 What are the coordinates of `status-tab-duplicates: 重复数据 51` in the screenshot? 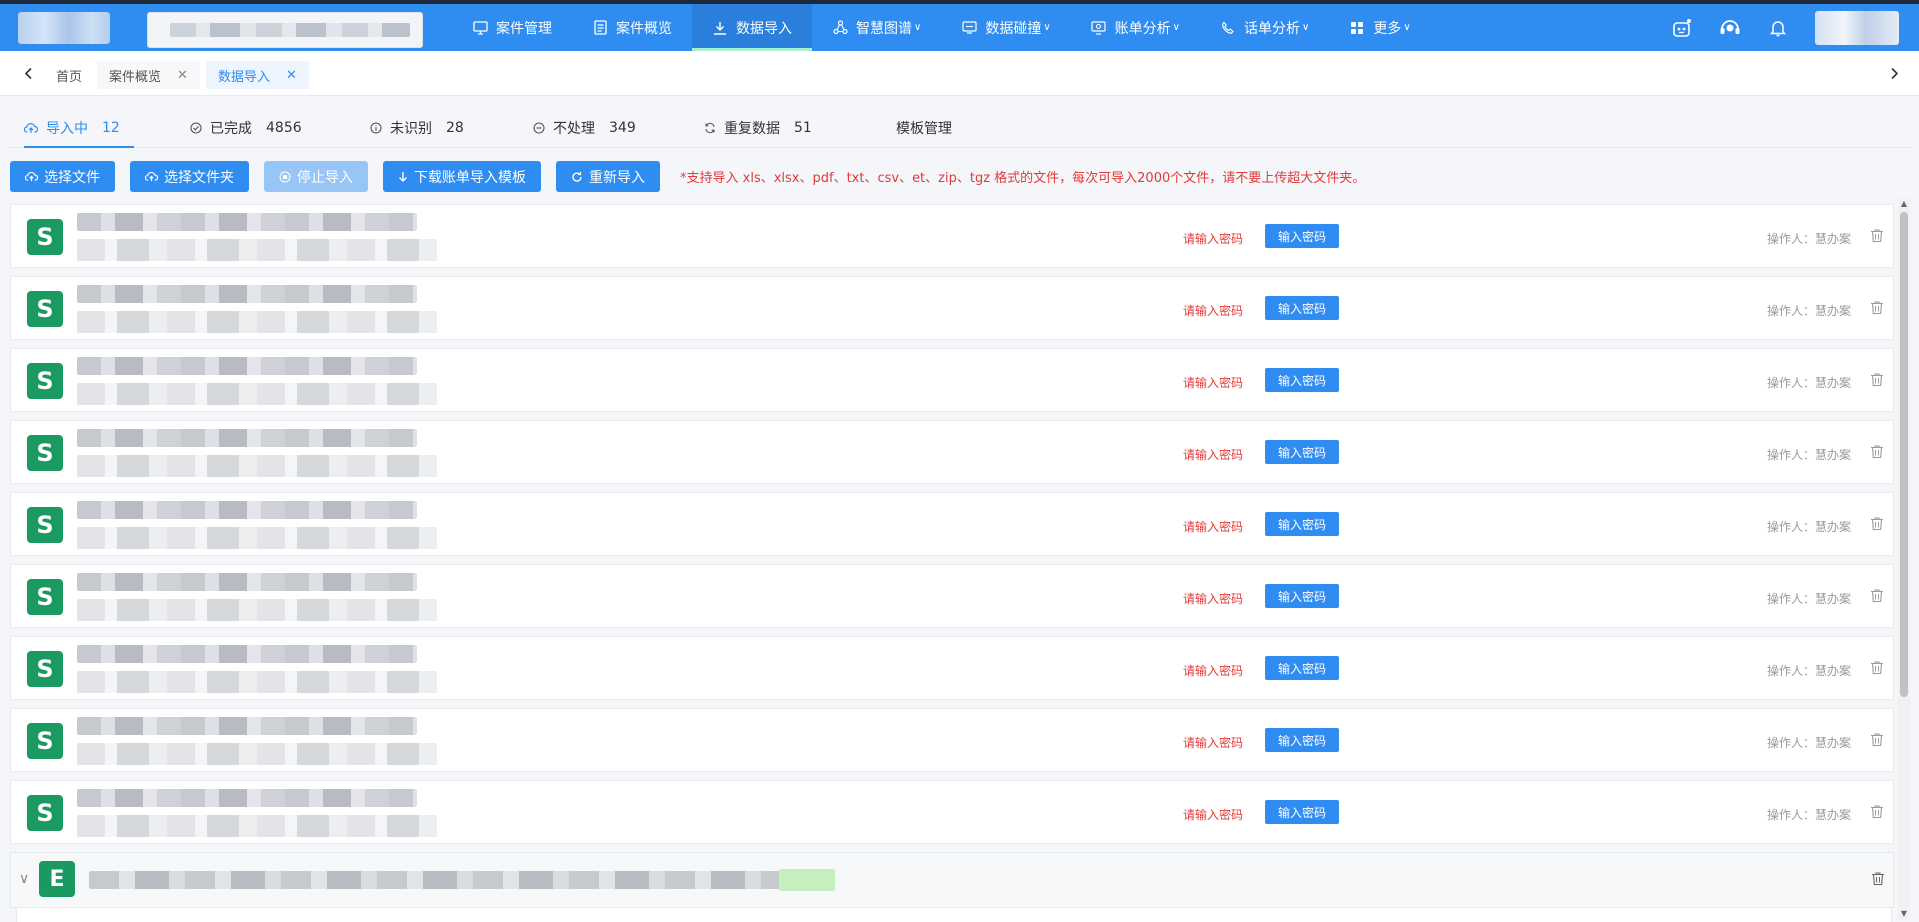 It's located at (758, 128).